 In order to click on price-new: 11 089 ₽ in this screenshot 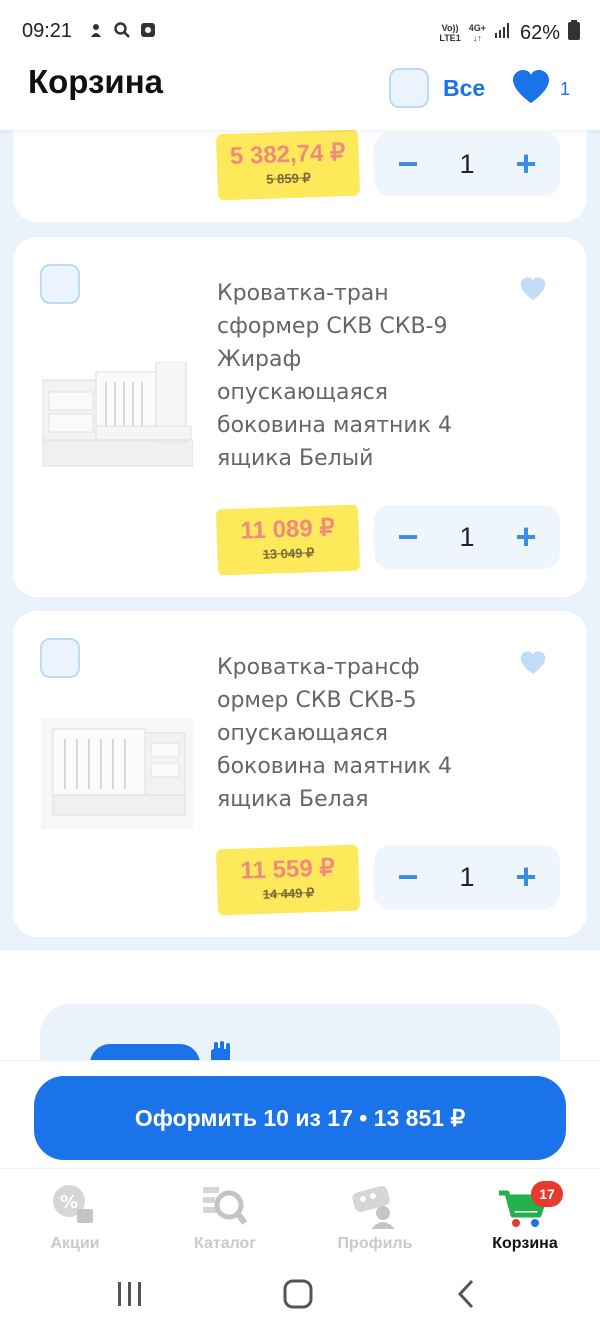, I will do `click(288, 529)`.